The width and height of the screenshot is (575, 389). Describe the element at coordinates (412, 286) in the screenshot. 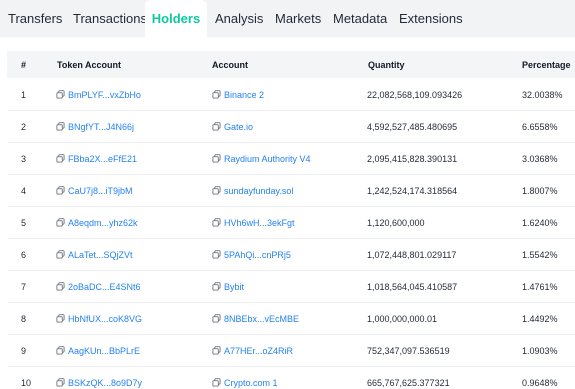

I see `quantity-cell: 1,018,564,045.410587` at that location.